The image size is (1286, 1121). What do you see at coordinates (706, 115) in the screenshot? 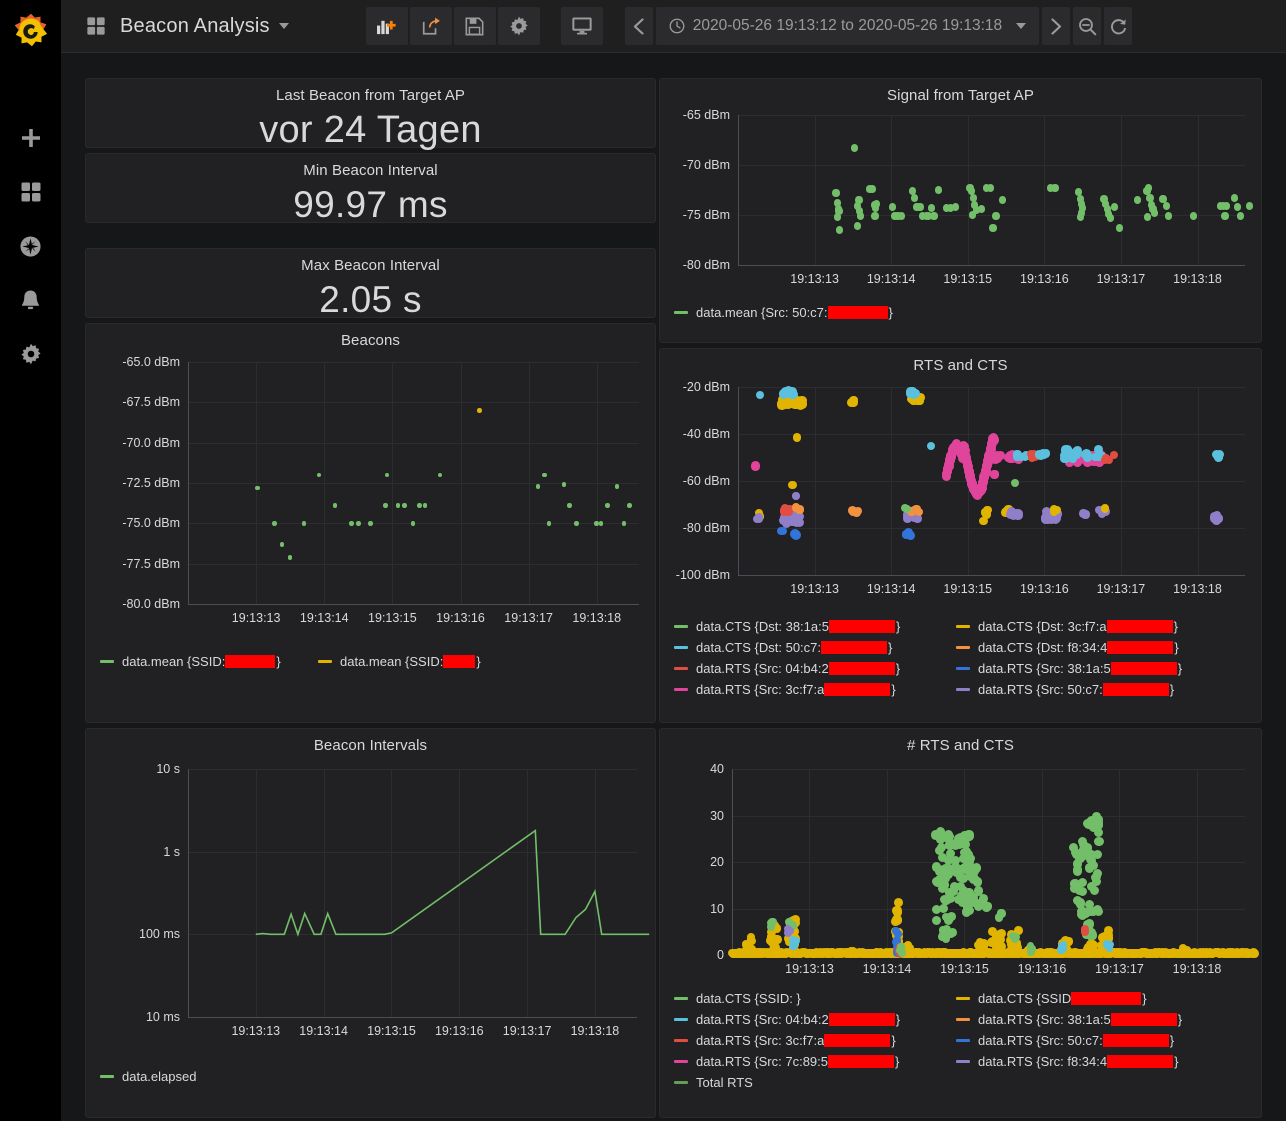
I see `y-axis-tick-label: -65 dBm` at bounding box center [706, 115].